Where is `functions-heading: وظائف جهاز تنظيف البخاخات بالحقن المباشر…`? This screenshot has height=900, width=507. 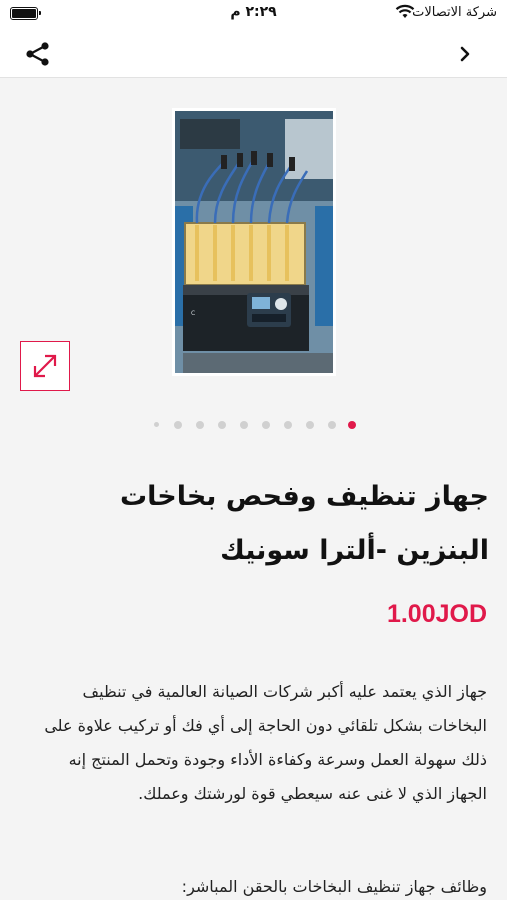 functions-heading: وظائف جهاز تنظيف البخاخات بالحقن المباشر… is located at coordinates (334, 886).